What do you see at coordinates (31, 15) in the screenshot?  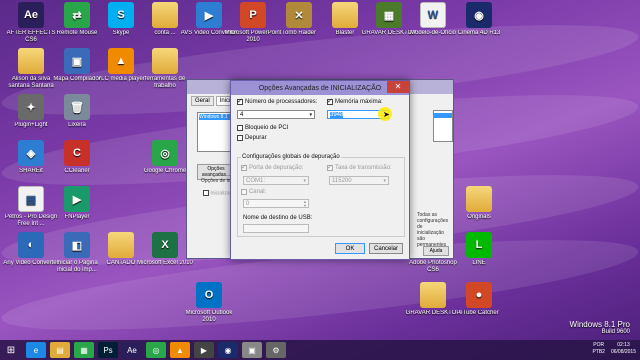 I see `app-icon: Ae` at bounding box center [31, 15].